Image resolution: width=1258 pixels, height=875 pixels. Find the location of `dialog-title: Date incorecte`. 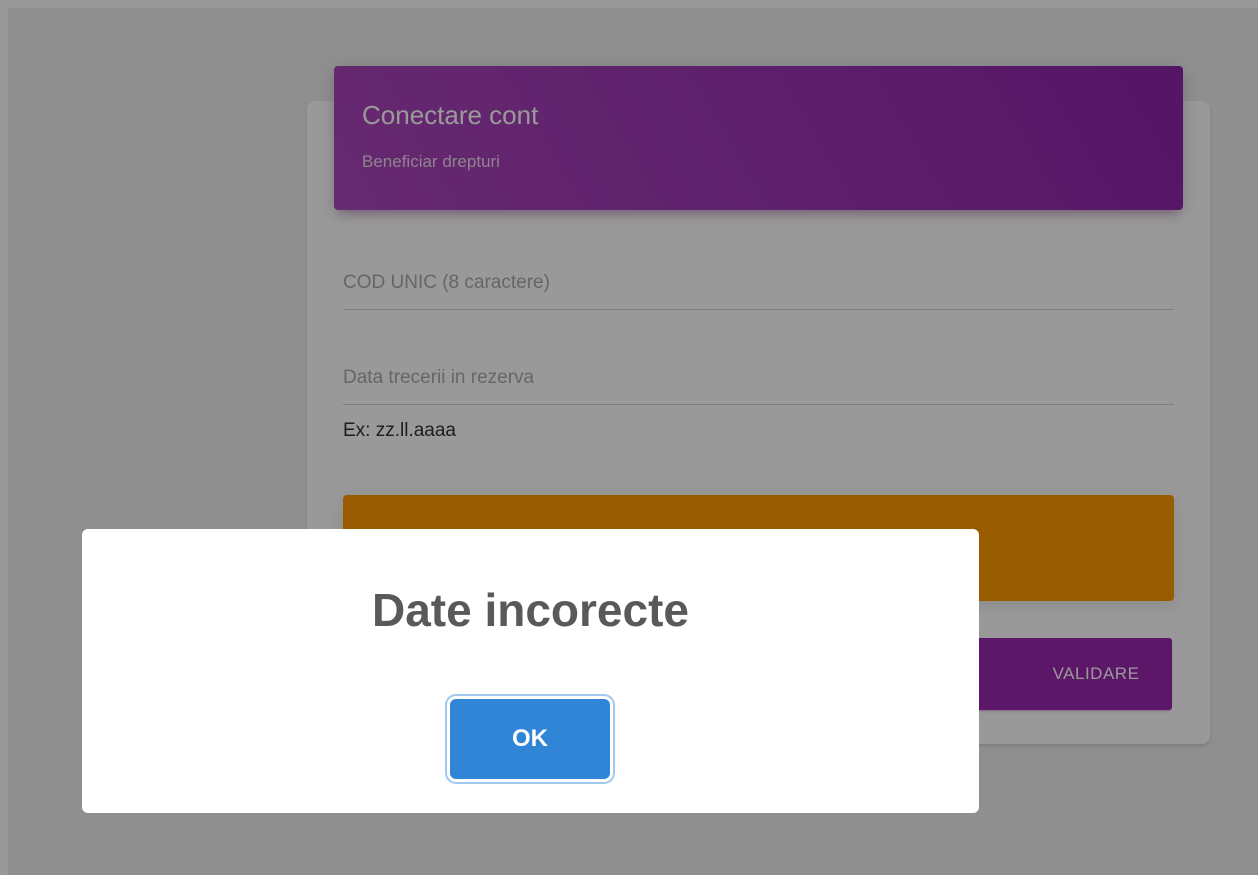

dialog-title: Date incorecte is located at coordinates (530, 610).